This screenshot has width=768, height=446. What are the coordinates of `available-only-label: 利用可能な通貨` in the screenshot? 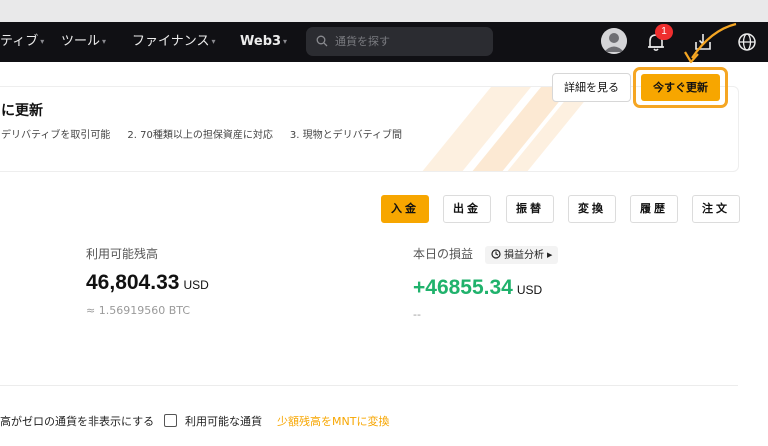 It's located at (223, 421).